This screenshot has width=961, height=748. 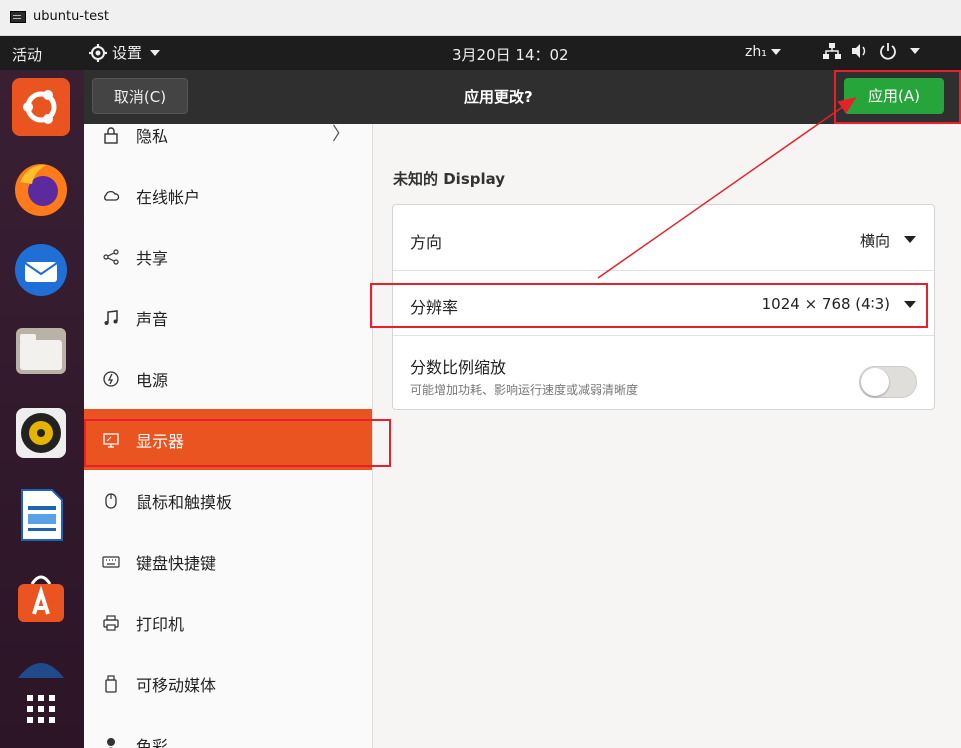 I want to click on sidebar-item-label: 声音, so click(x=152, y=319).